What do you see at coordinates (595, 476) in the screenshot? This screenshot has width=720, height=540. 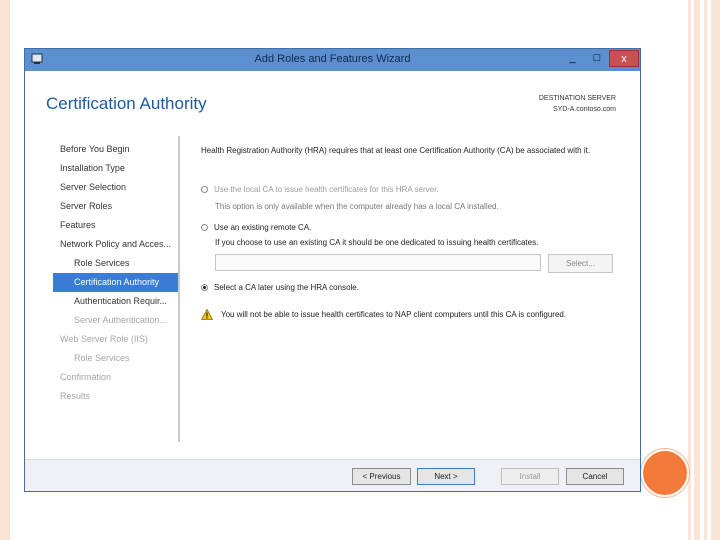 I see `cancel-button: Cancel` at bounding box center [595, 476].